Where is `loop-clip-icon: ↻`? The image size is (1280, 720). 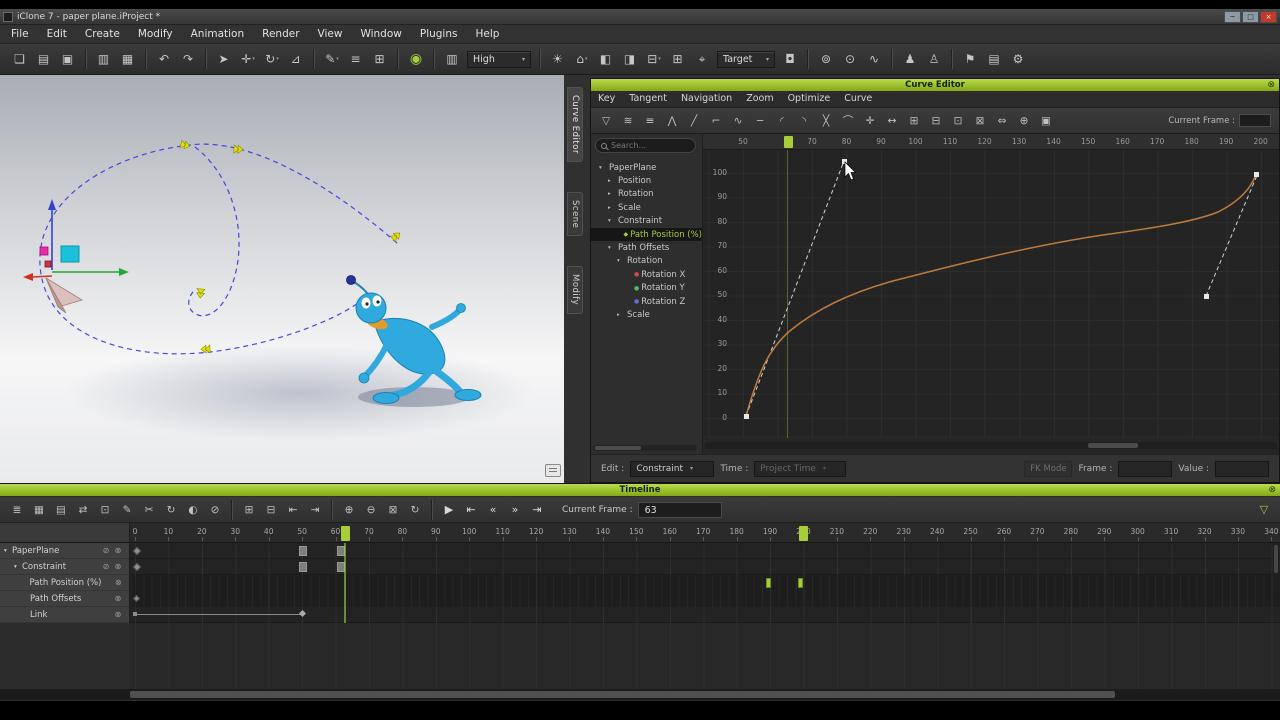
loop-clip-icon: ↻ is located at coordinates (171, 510).